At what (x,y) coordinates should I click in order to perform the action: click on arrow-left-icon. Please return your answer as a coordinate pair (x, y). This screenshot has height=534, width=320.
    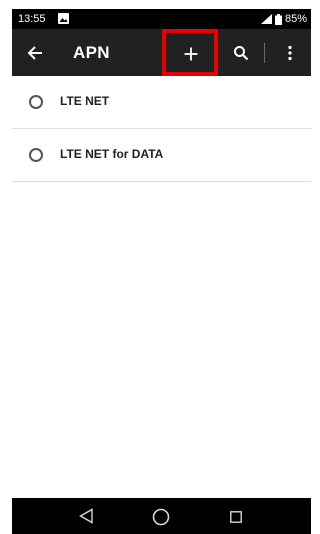
    Looking at the image, I should click on (34, 53).